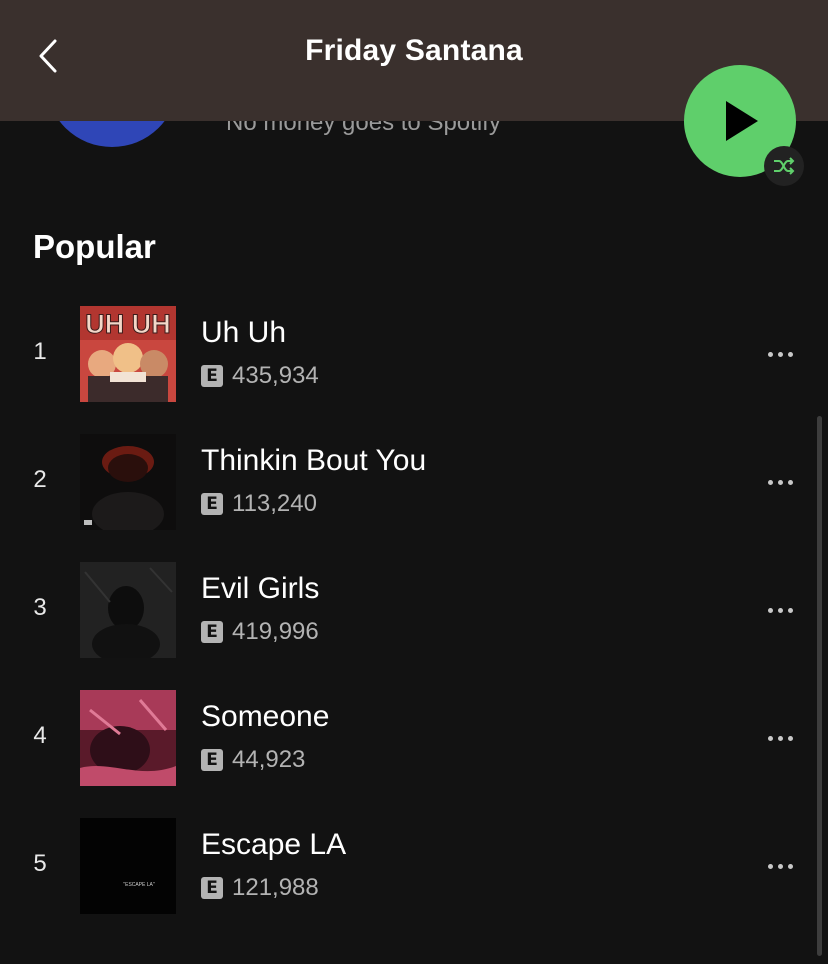  Describe the element at coordinates (244, 332) in the screenshot. I see `track-title: Uh Uh` at that location.